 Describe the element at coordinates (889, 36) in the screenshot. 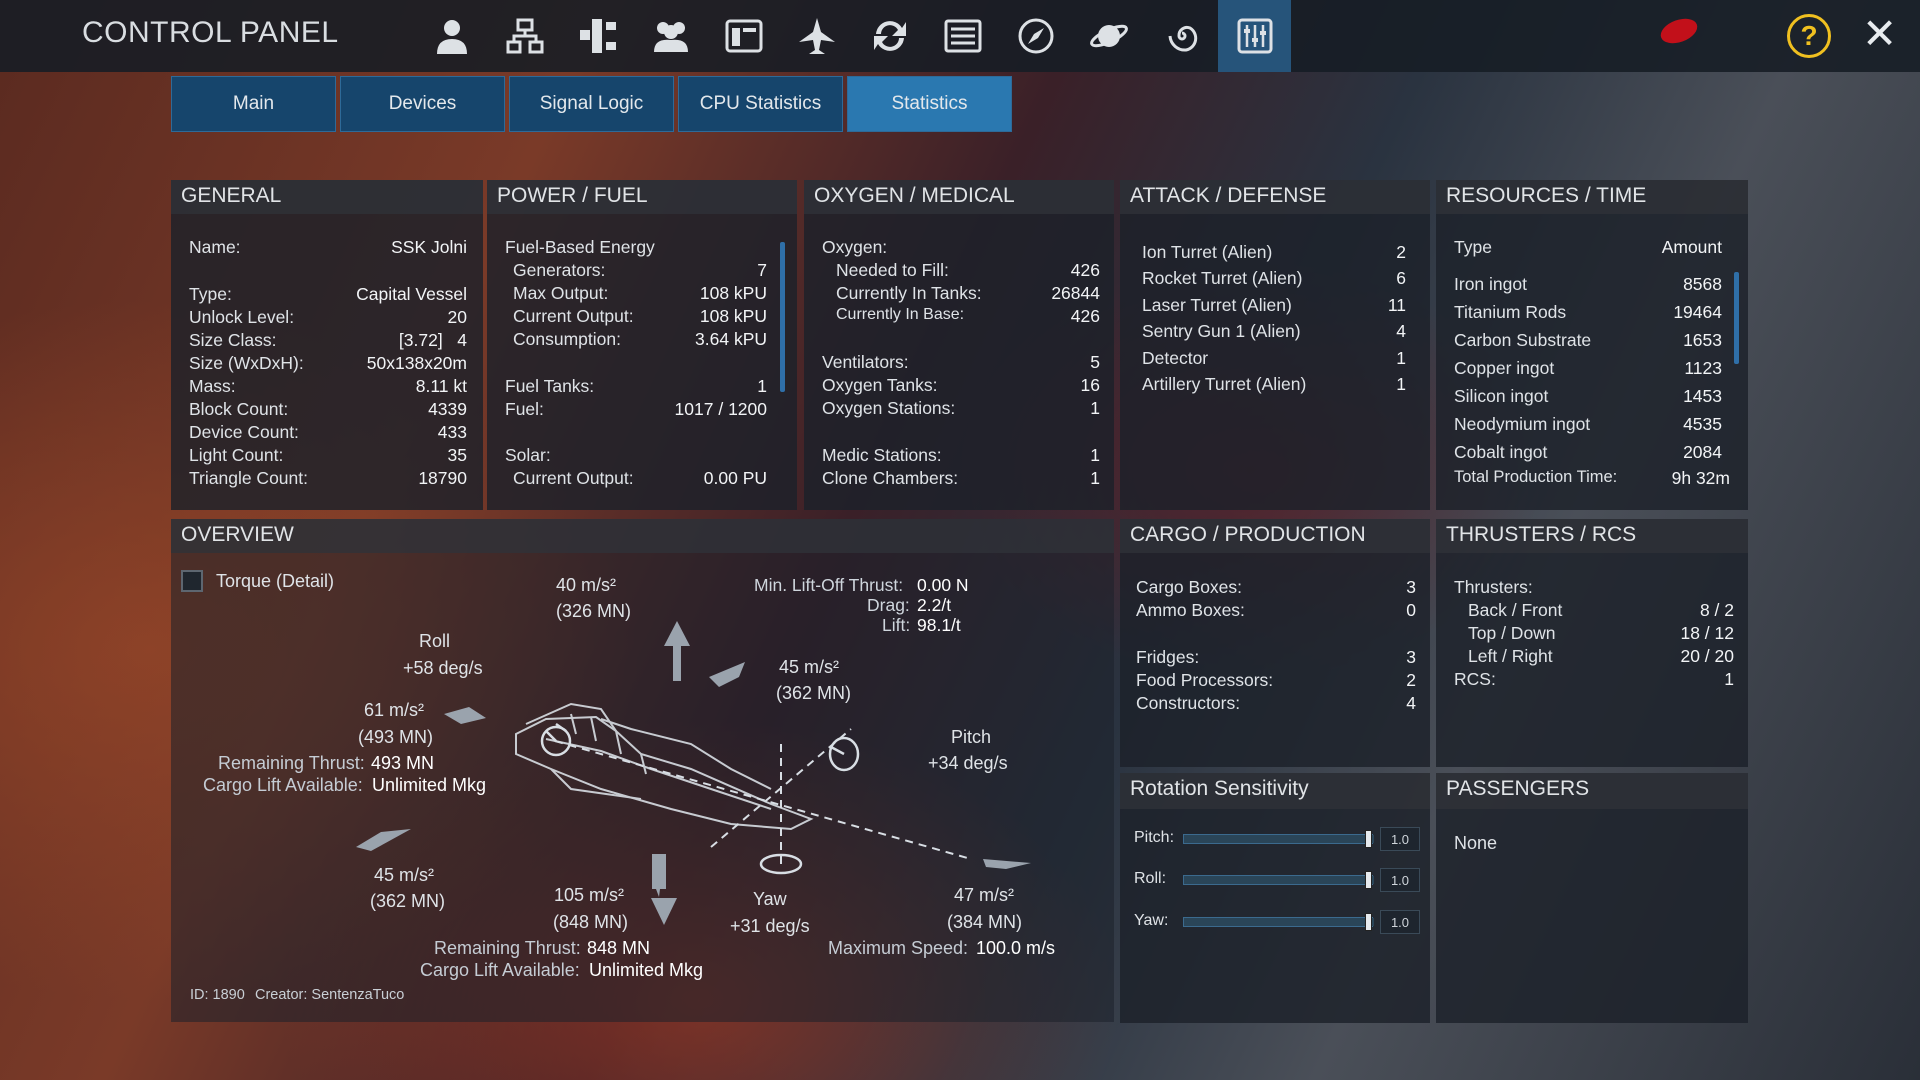

I see `sync-icon` at that location.